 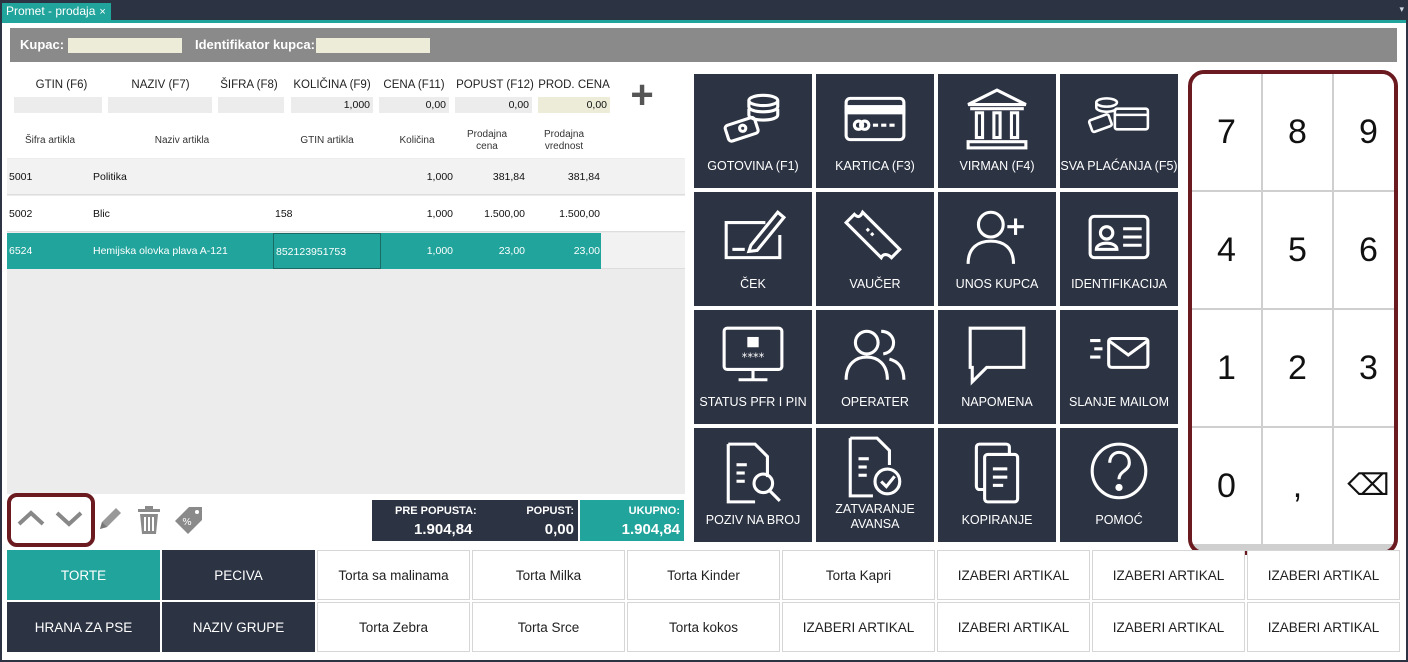 I want to click on popust-input: 0,00, so click(x=493, y=105).